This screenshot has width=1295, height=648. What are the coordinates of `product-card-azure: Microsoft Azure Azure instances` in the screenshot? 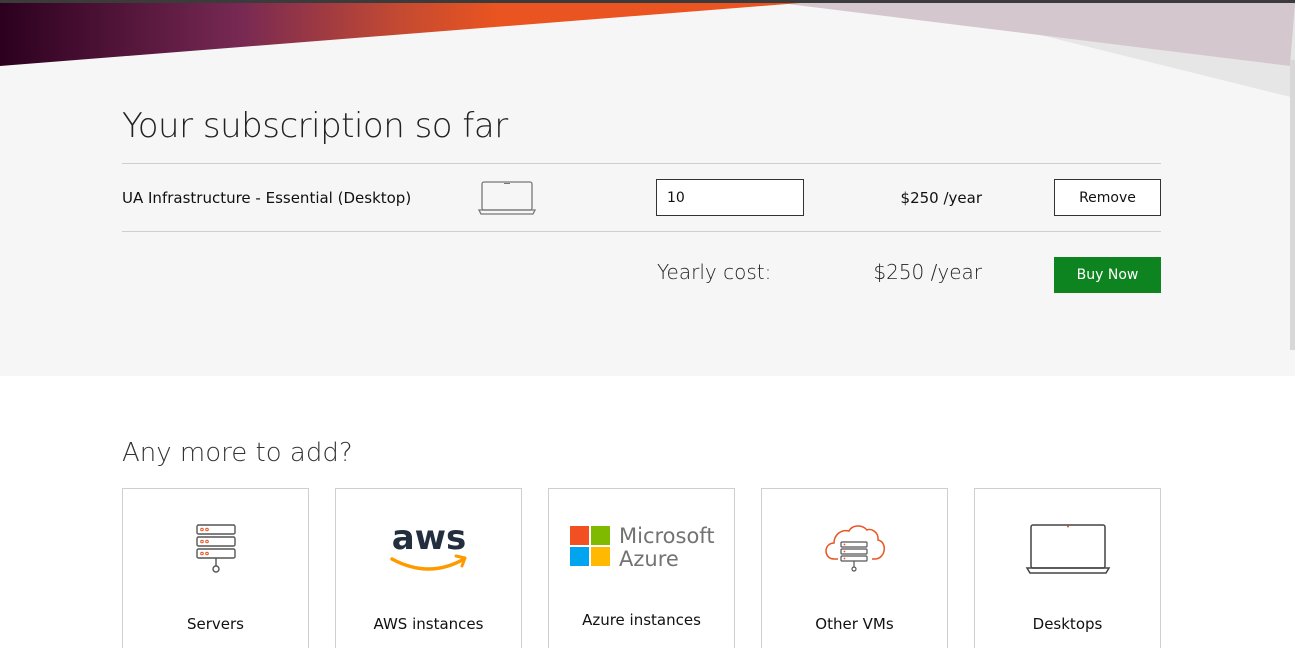 It's located at (641, 568).